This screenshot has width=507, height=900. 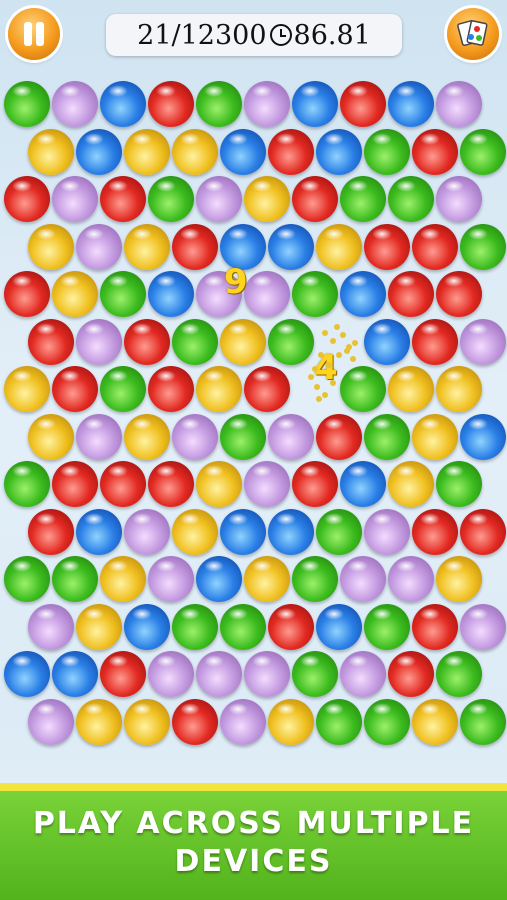 What do you see at coordinates (473, 34) in the screenshot?
I see `menu-button` at bounding box center [473, 34].